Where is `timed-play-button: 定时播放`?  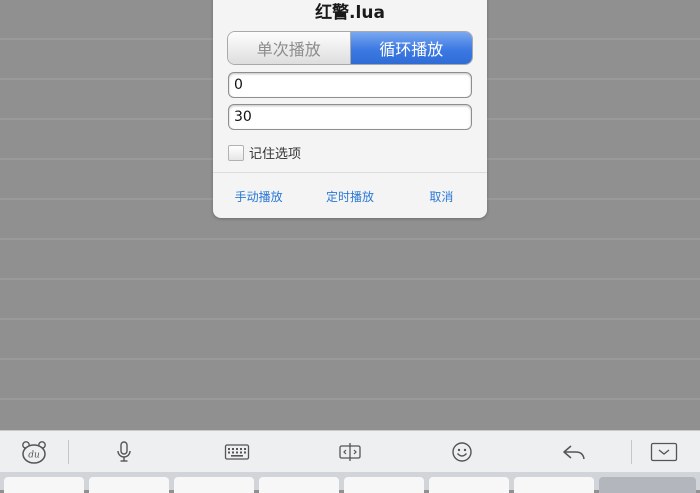 timed-play-button: 定时播放 is located at coordinates (349, 196).